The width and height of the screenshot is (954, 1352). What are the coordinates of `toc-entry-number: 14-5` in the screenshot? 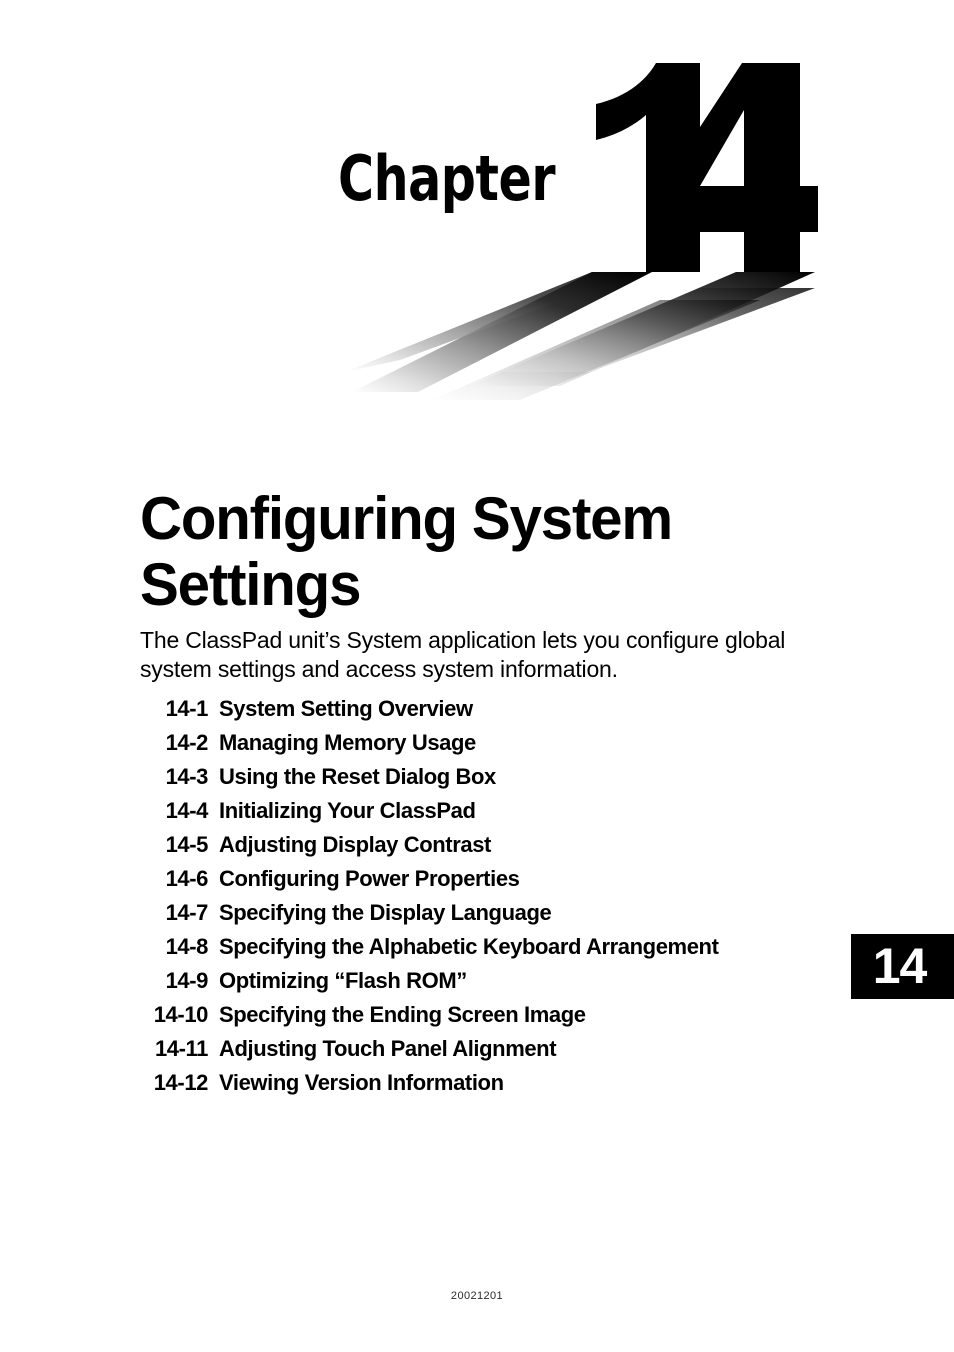 It's located at (187, 844).